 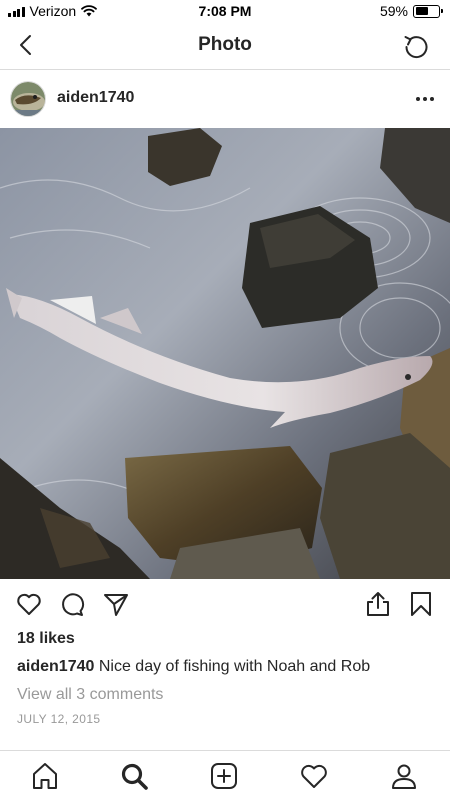 What do you see at coordinates (404, 776) in the screenshot?
I see `profile-icon` at bounding box center [404, 776].